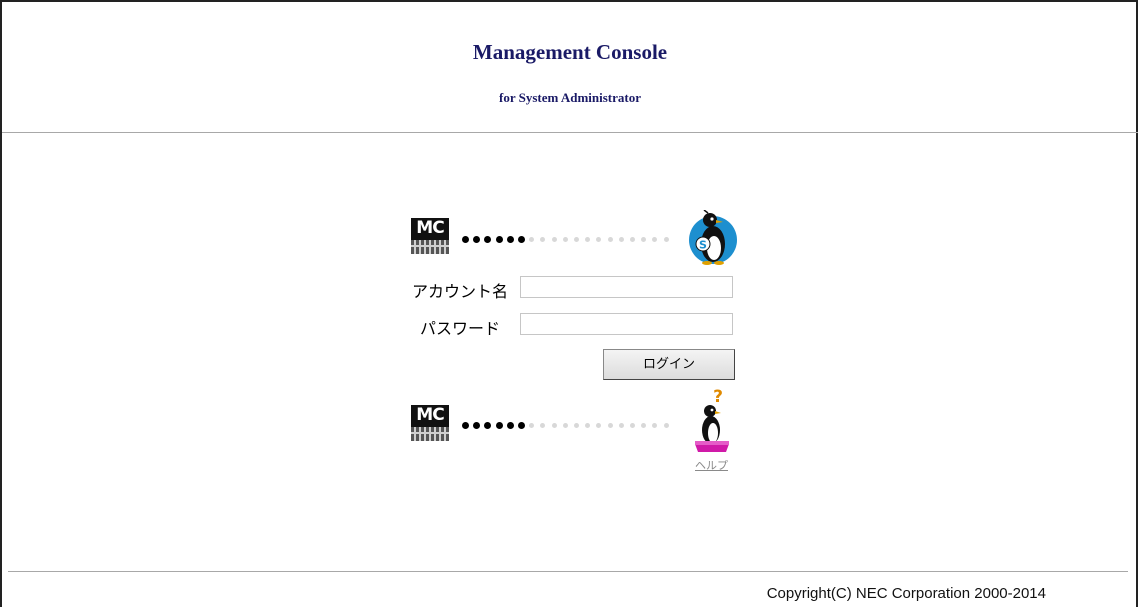  What do you see at coordinates (430, 415) in the screenshot?
I see `mc-icon-label-help: MC` at bounding box center [430, 415].